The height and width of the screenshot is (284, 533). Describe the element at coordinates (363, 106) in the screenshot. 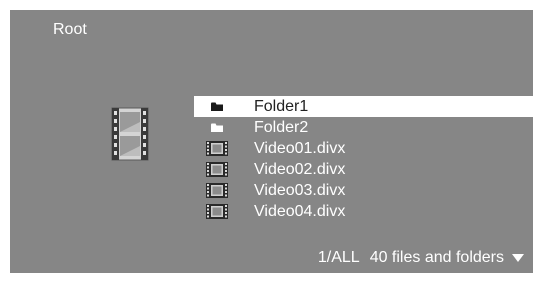

I see `folder-item: Folder1` at that location.